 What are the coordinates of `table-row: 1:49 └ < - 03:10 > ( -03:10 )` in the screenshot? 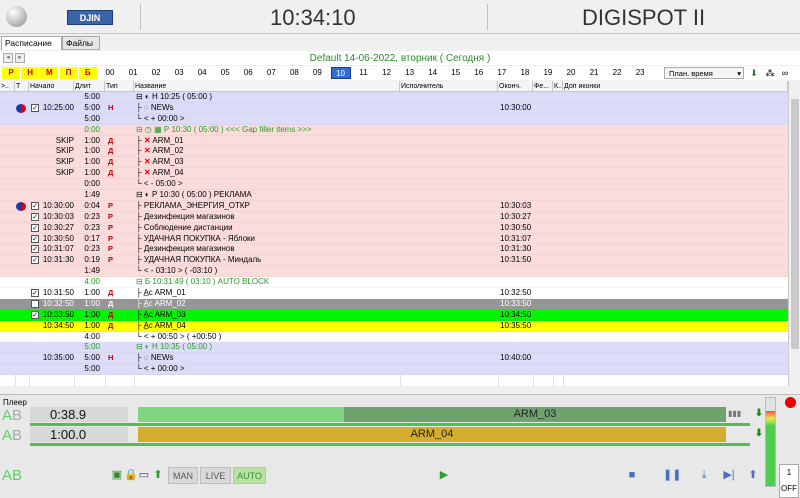 It's located at (394, 272).